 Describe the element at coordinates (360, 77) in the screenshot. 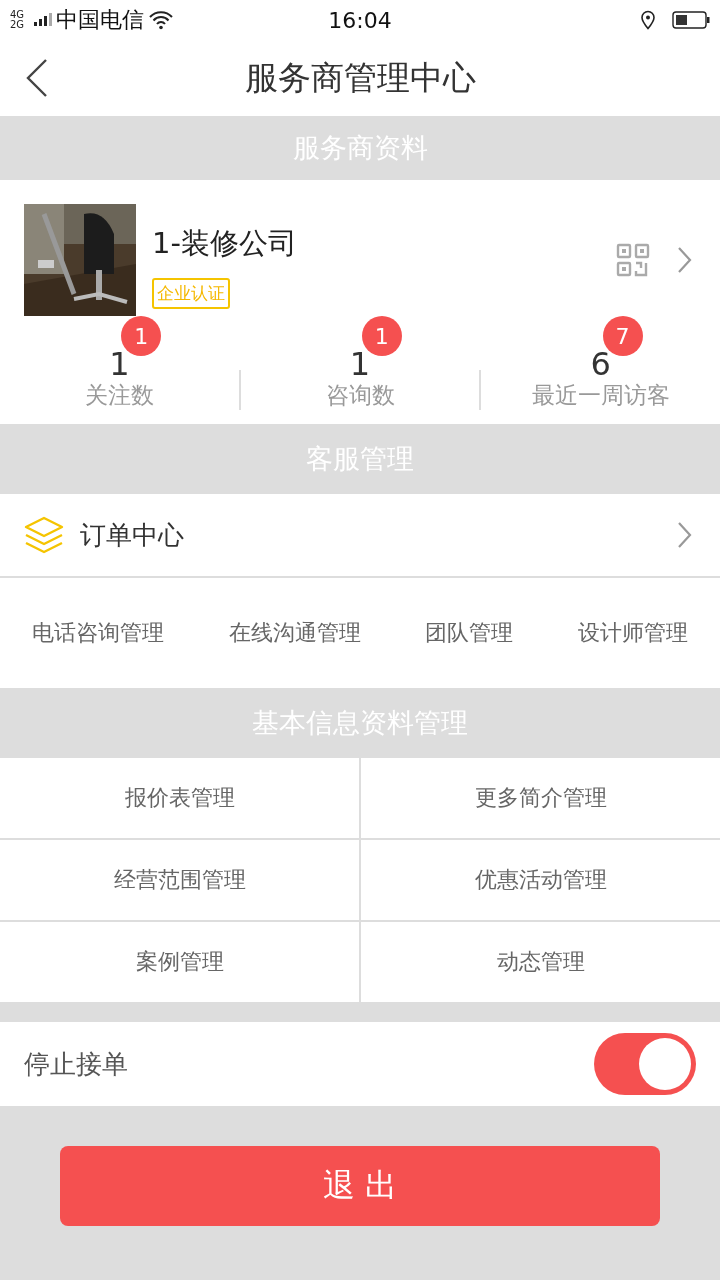

I see `page-title: 服务商管理中心` at that location.